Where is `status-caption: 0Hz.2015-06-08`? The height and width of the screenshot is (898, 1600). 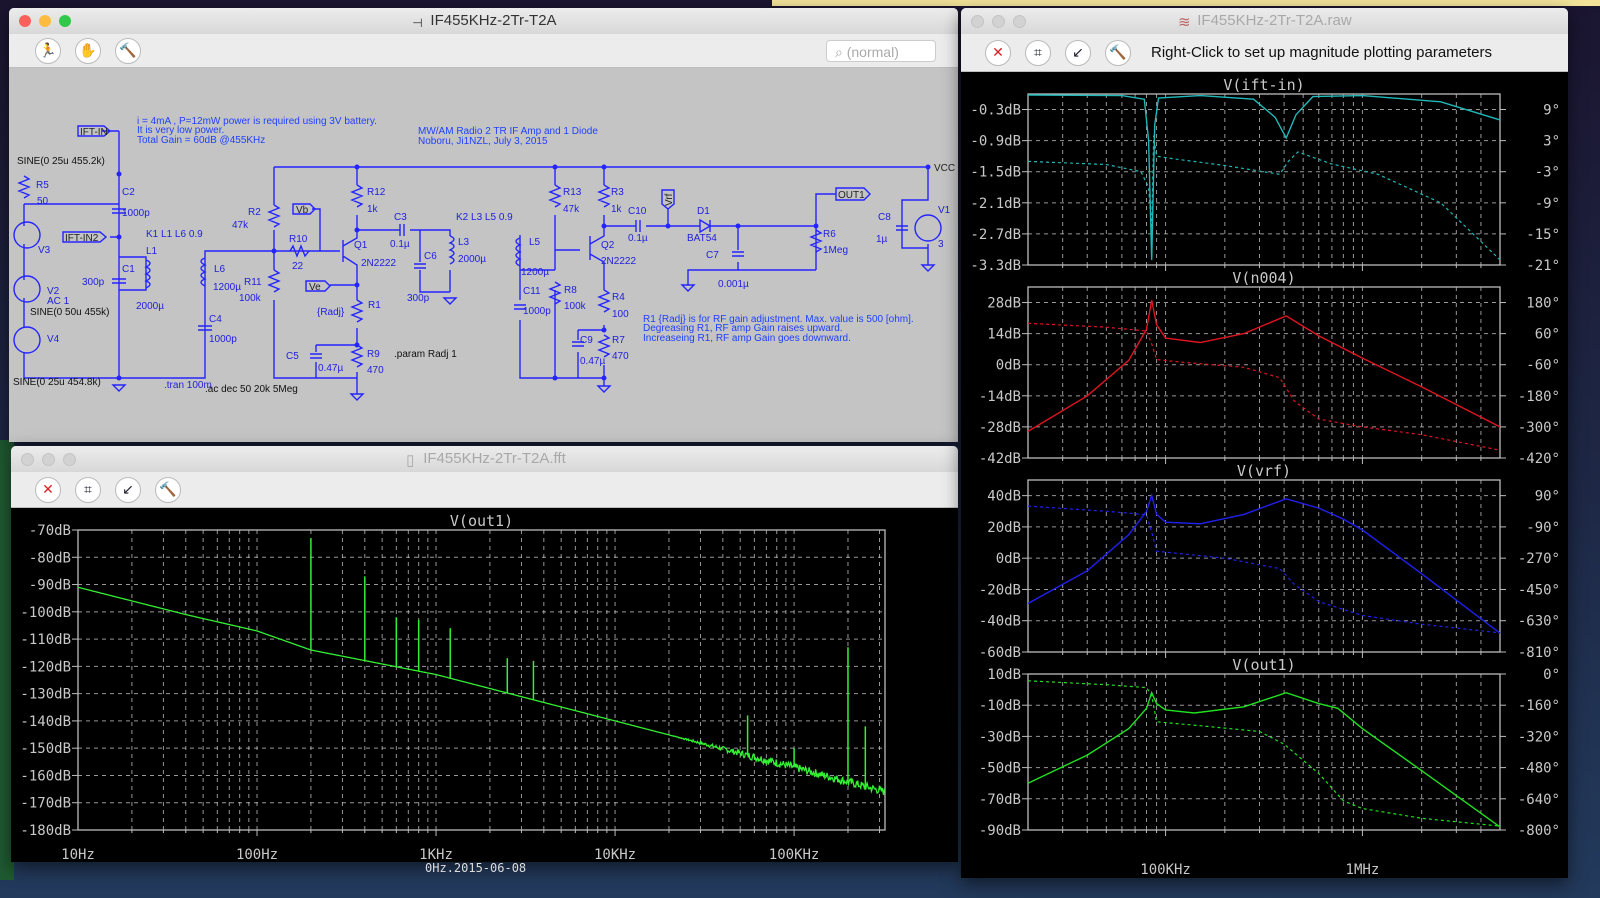 status-caption: 0Hz.2015-06-08 is located at coordinates (476, 868).